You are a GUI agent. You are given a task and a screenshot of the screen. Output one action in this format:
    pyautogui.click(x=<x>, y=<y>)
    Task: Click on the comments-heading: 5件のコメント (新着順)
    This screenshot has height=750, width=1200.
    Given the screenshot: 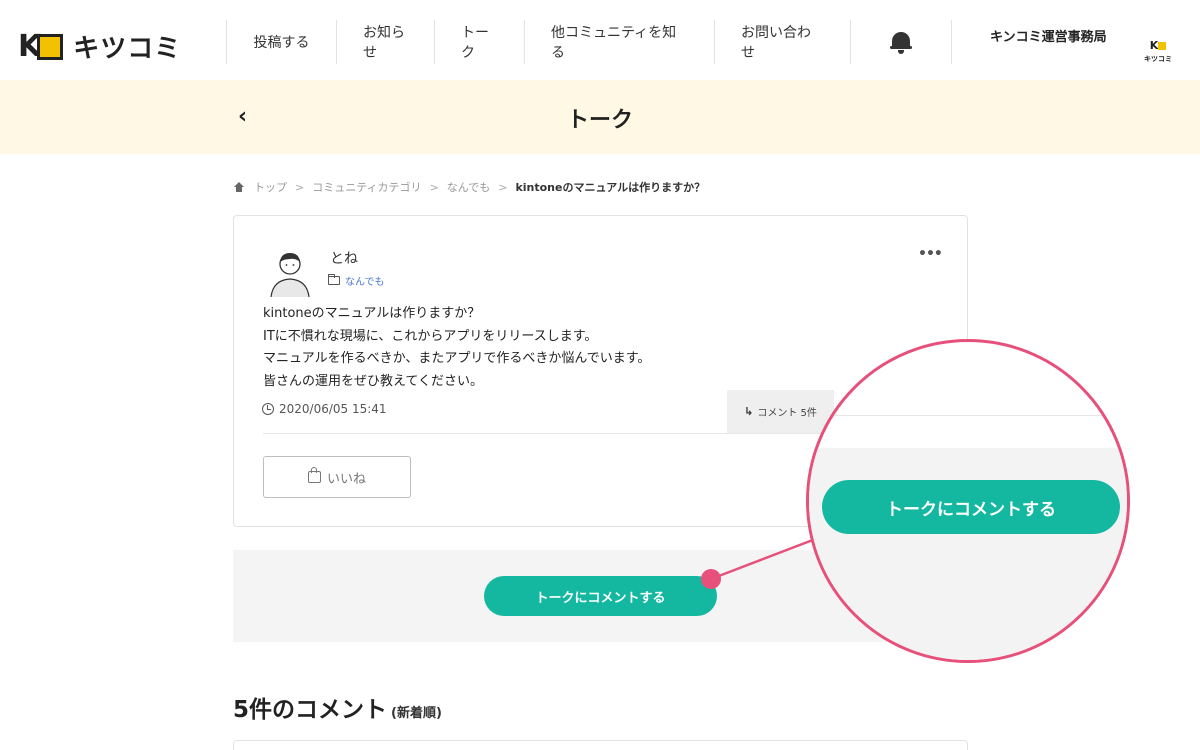 What is the action you would take?
    pyautogui.click(x=337, y=707)
    